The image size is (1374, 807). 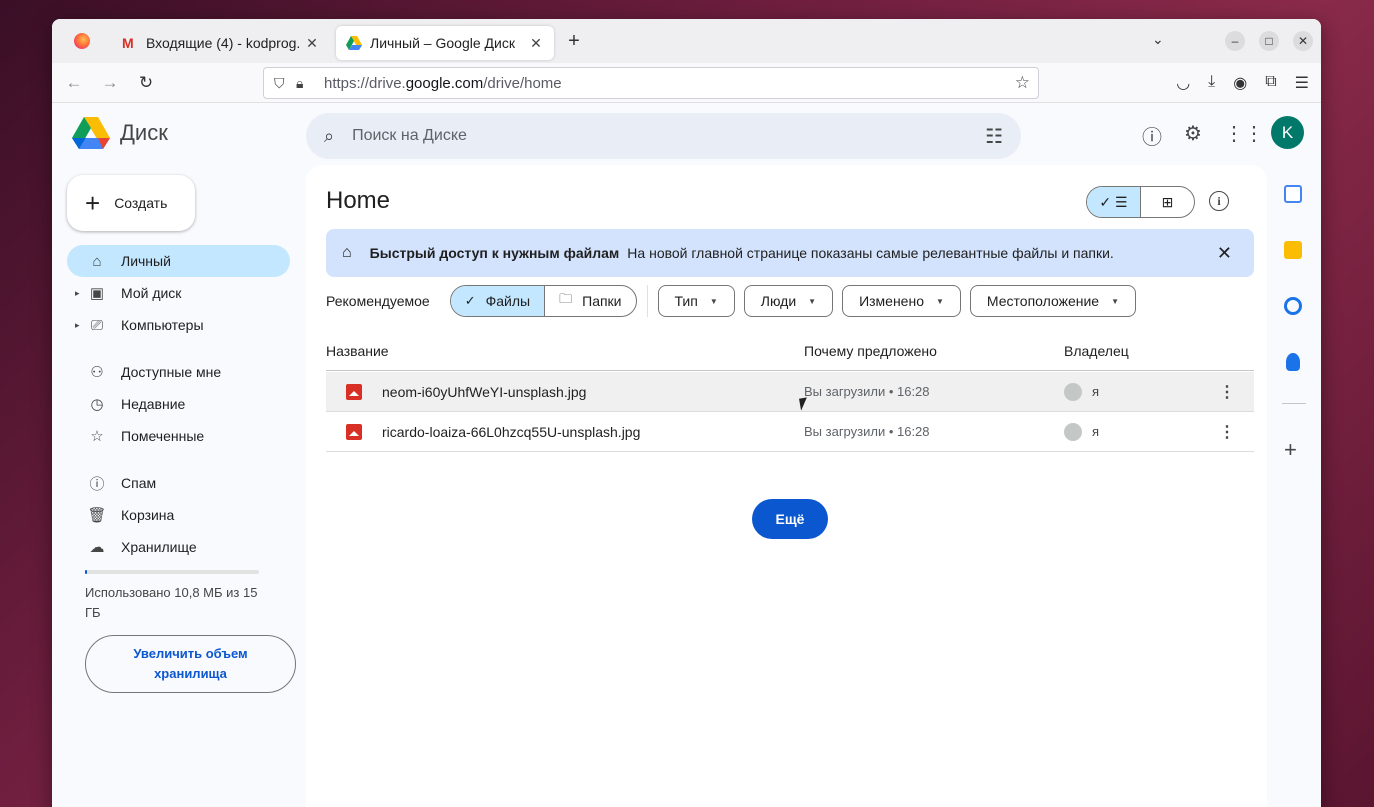 What do you see at coordinates (1114, 202) in the screenshot?
I see `list-view-button: ✓ ☰` at bounding box center [1114, 202].